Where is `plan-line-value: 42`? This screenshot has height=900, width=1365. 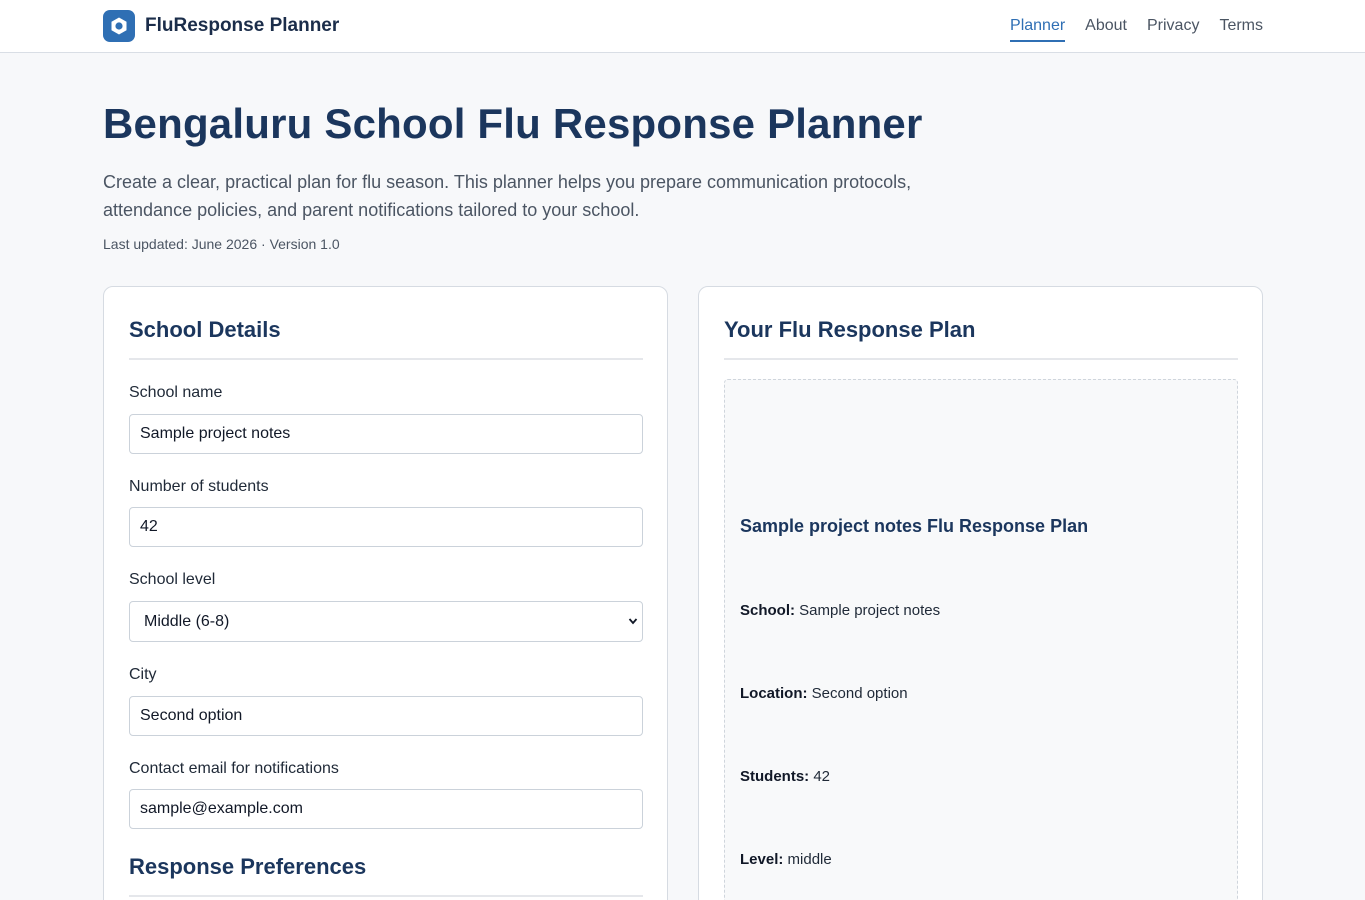 plan-line-value: 42 is located at coordinates (822, 776).